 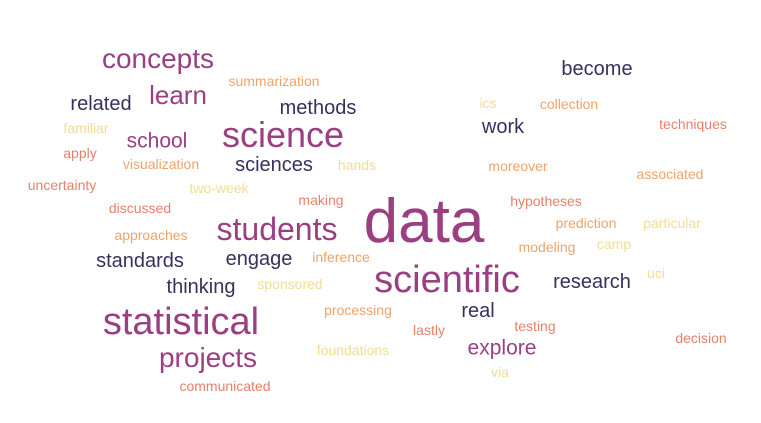 What do you see at coordinates (502, 348) in the screenshot?
I see `word-explore: explore` at bounding box center [502, 348].